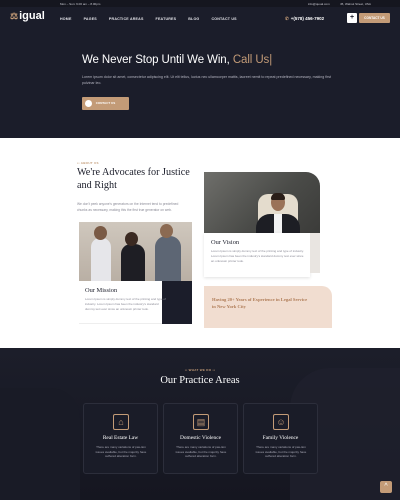 The width and height of the screenshot is (400, 500). What do you see at coordinates (315, 253) in the screenshot?
I see `vision-card-strip` at bounding box center [315, 253].